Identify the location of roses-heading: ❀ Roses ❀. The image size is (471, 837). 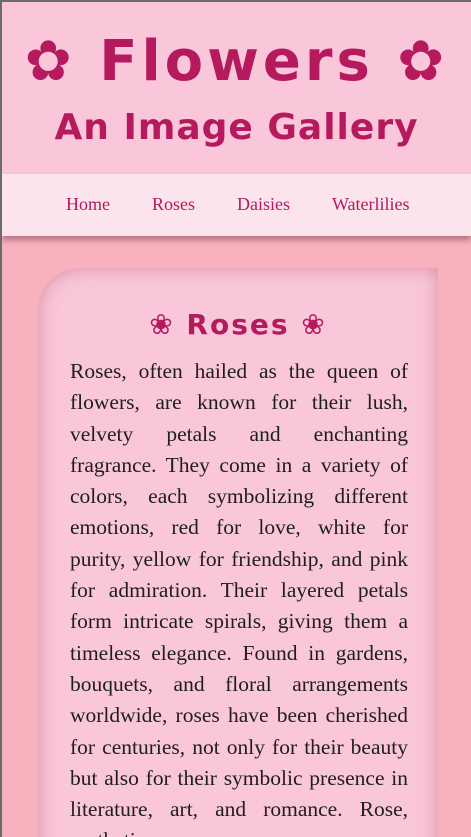
(238, 324).